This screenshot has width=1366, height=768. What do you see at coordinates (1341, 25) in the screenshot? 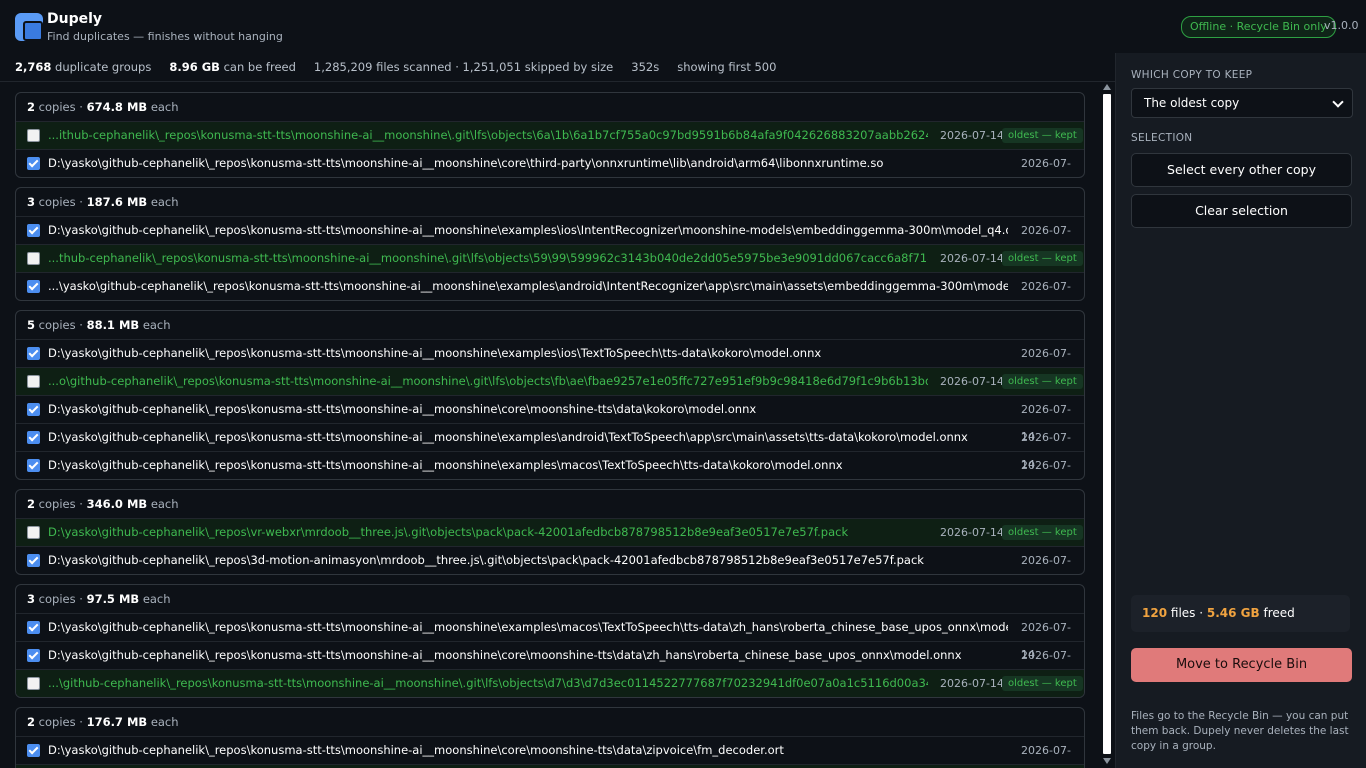
I see `version-label: v1.0.0` at bounding box center [1341, 25].